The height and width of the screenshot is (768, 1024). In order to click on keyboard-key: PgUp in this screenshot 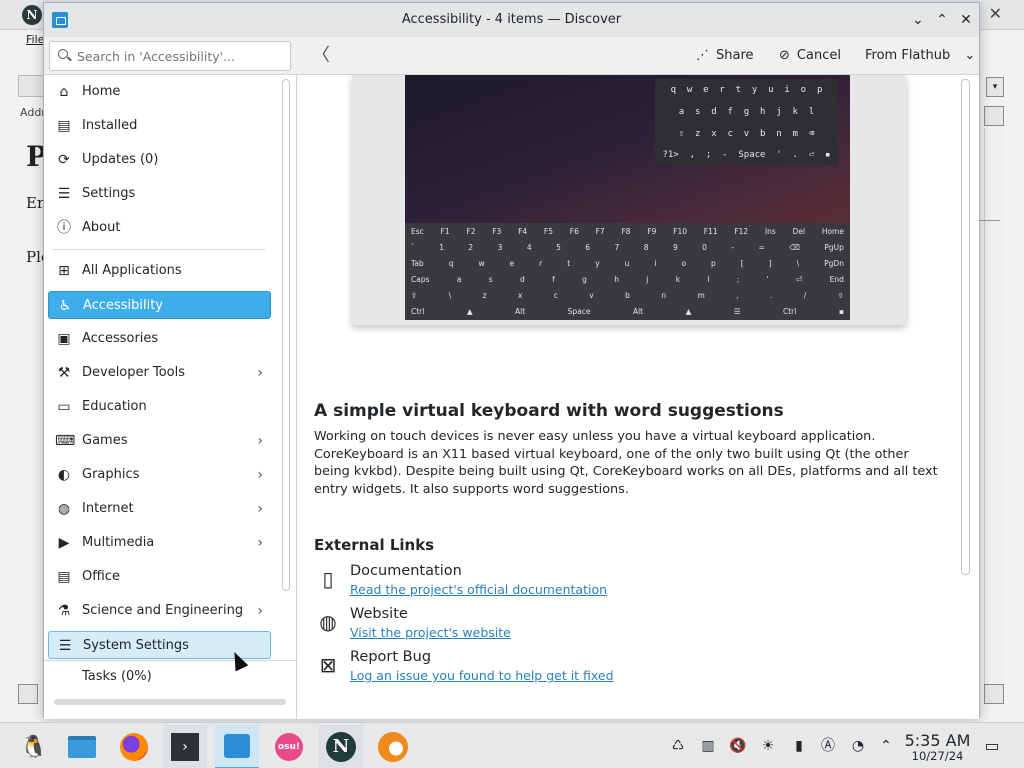, I will do `click(834, 247)`.